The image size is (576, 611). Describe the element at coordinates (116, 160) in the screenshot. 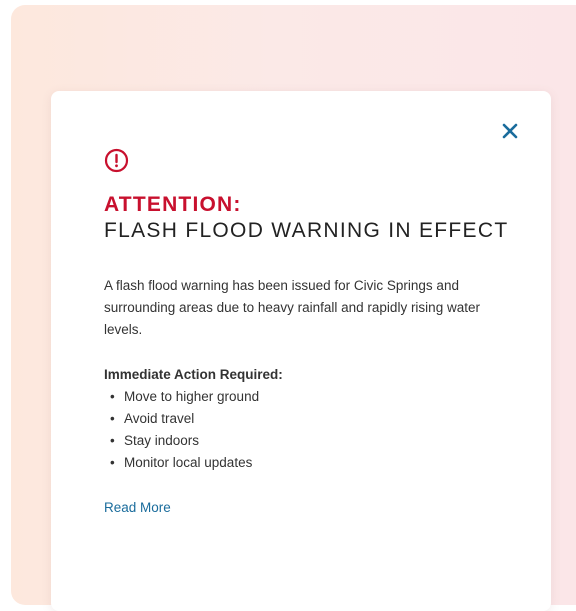

I see `alert-circle-icon` at that location.